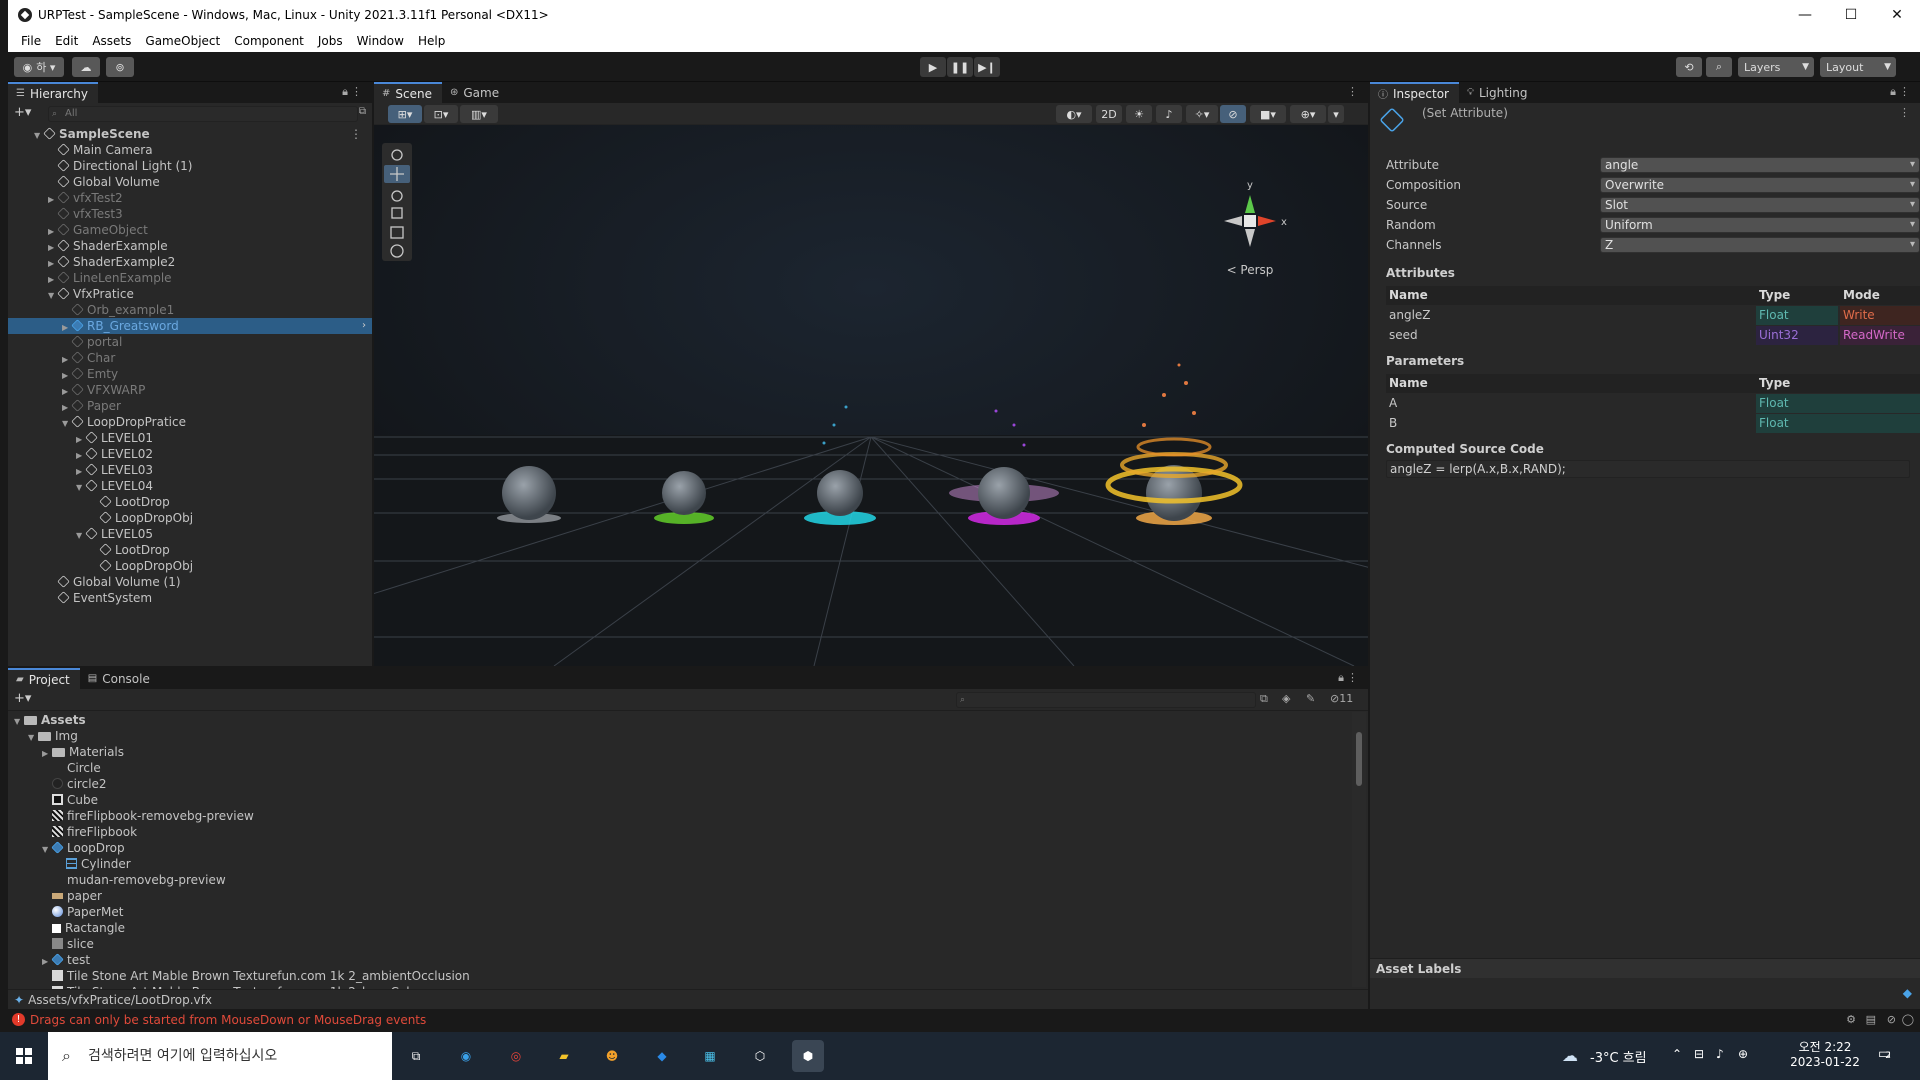  Describe the element at coordinates (808, 1056) in the screenshot. I see `unity-editor-icon: ⬢` at that location.